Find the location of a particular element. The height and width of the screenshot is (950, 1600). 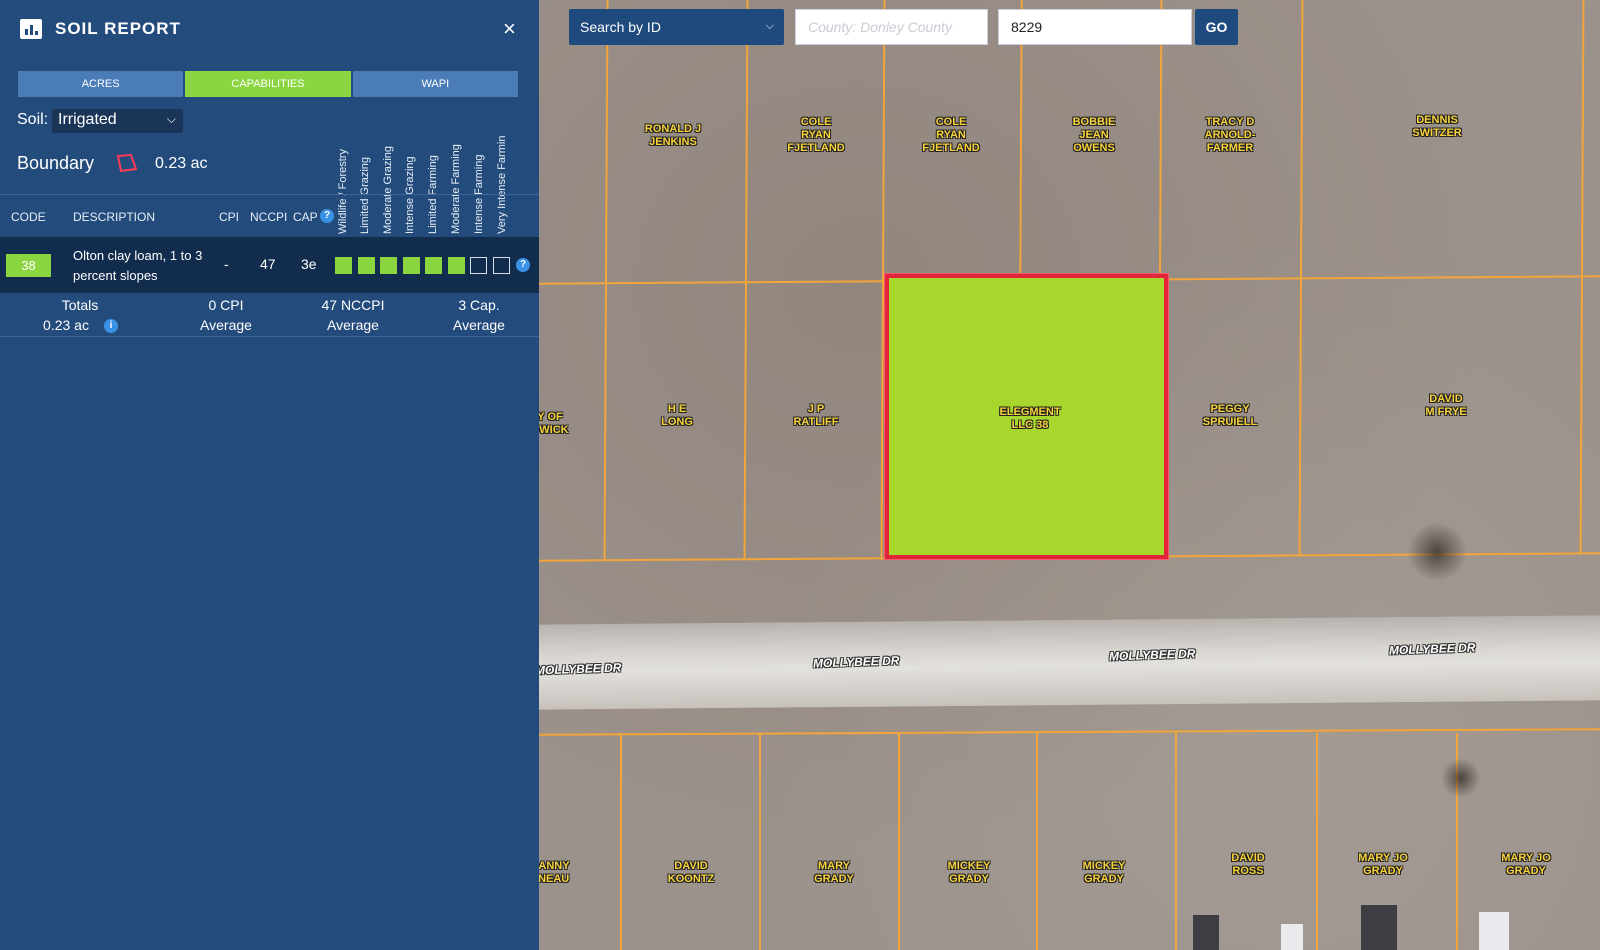

row-cpi: - is located at coordinates (226, 264).